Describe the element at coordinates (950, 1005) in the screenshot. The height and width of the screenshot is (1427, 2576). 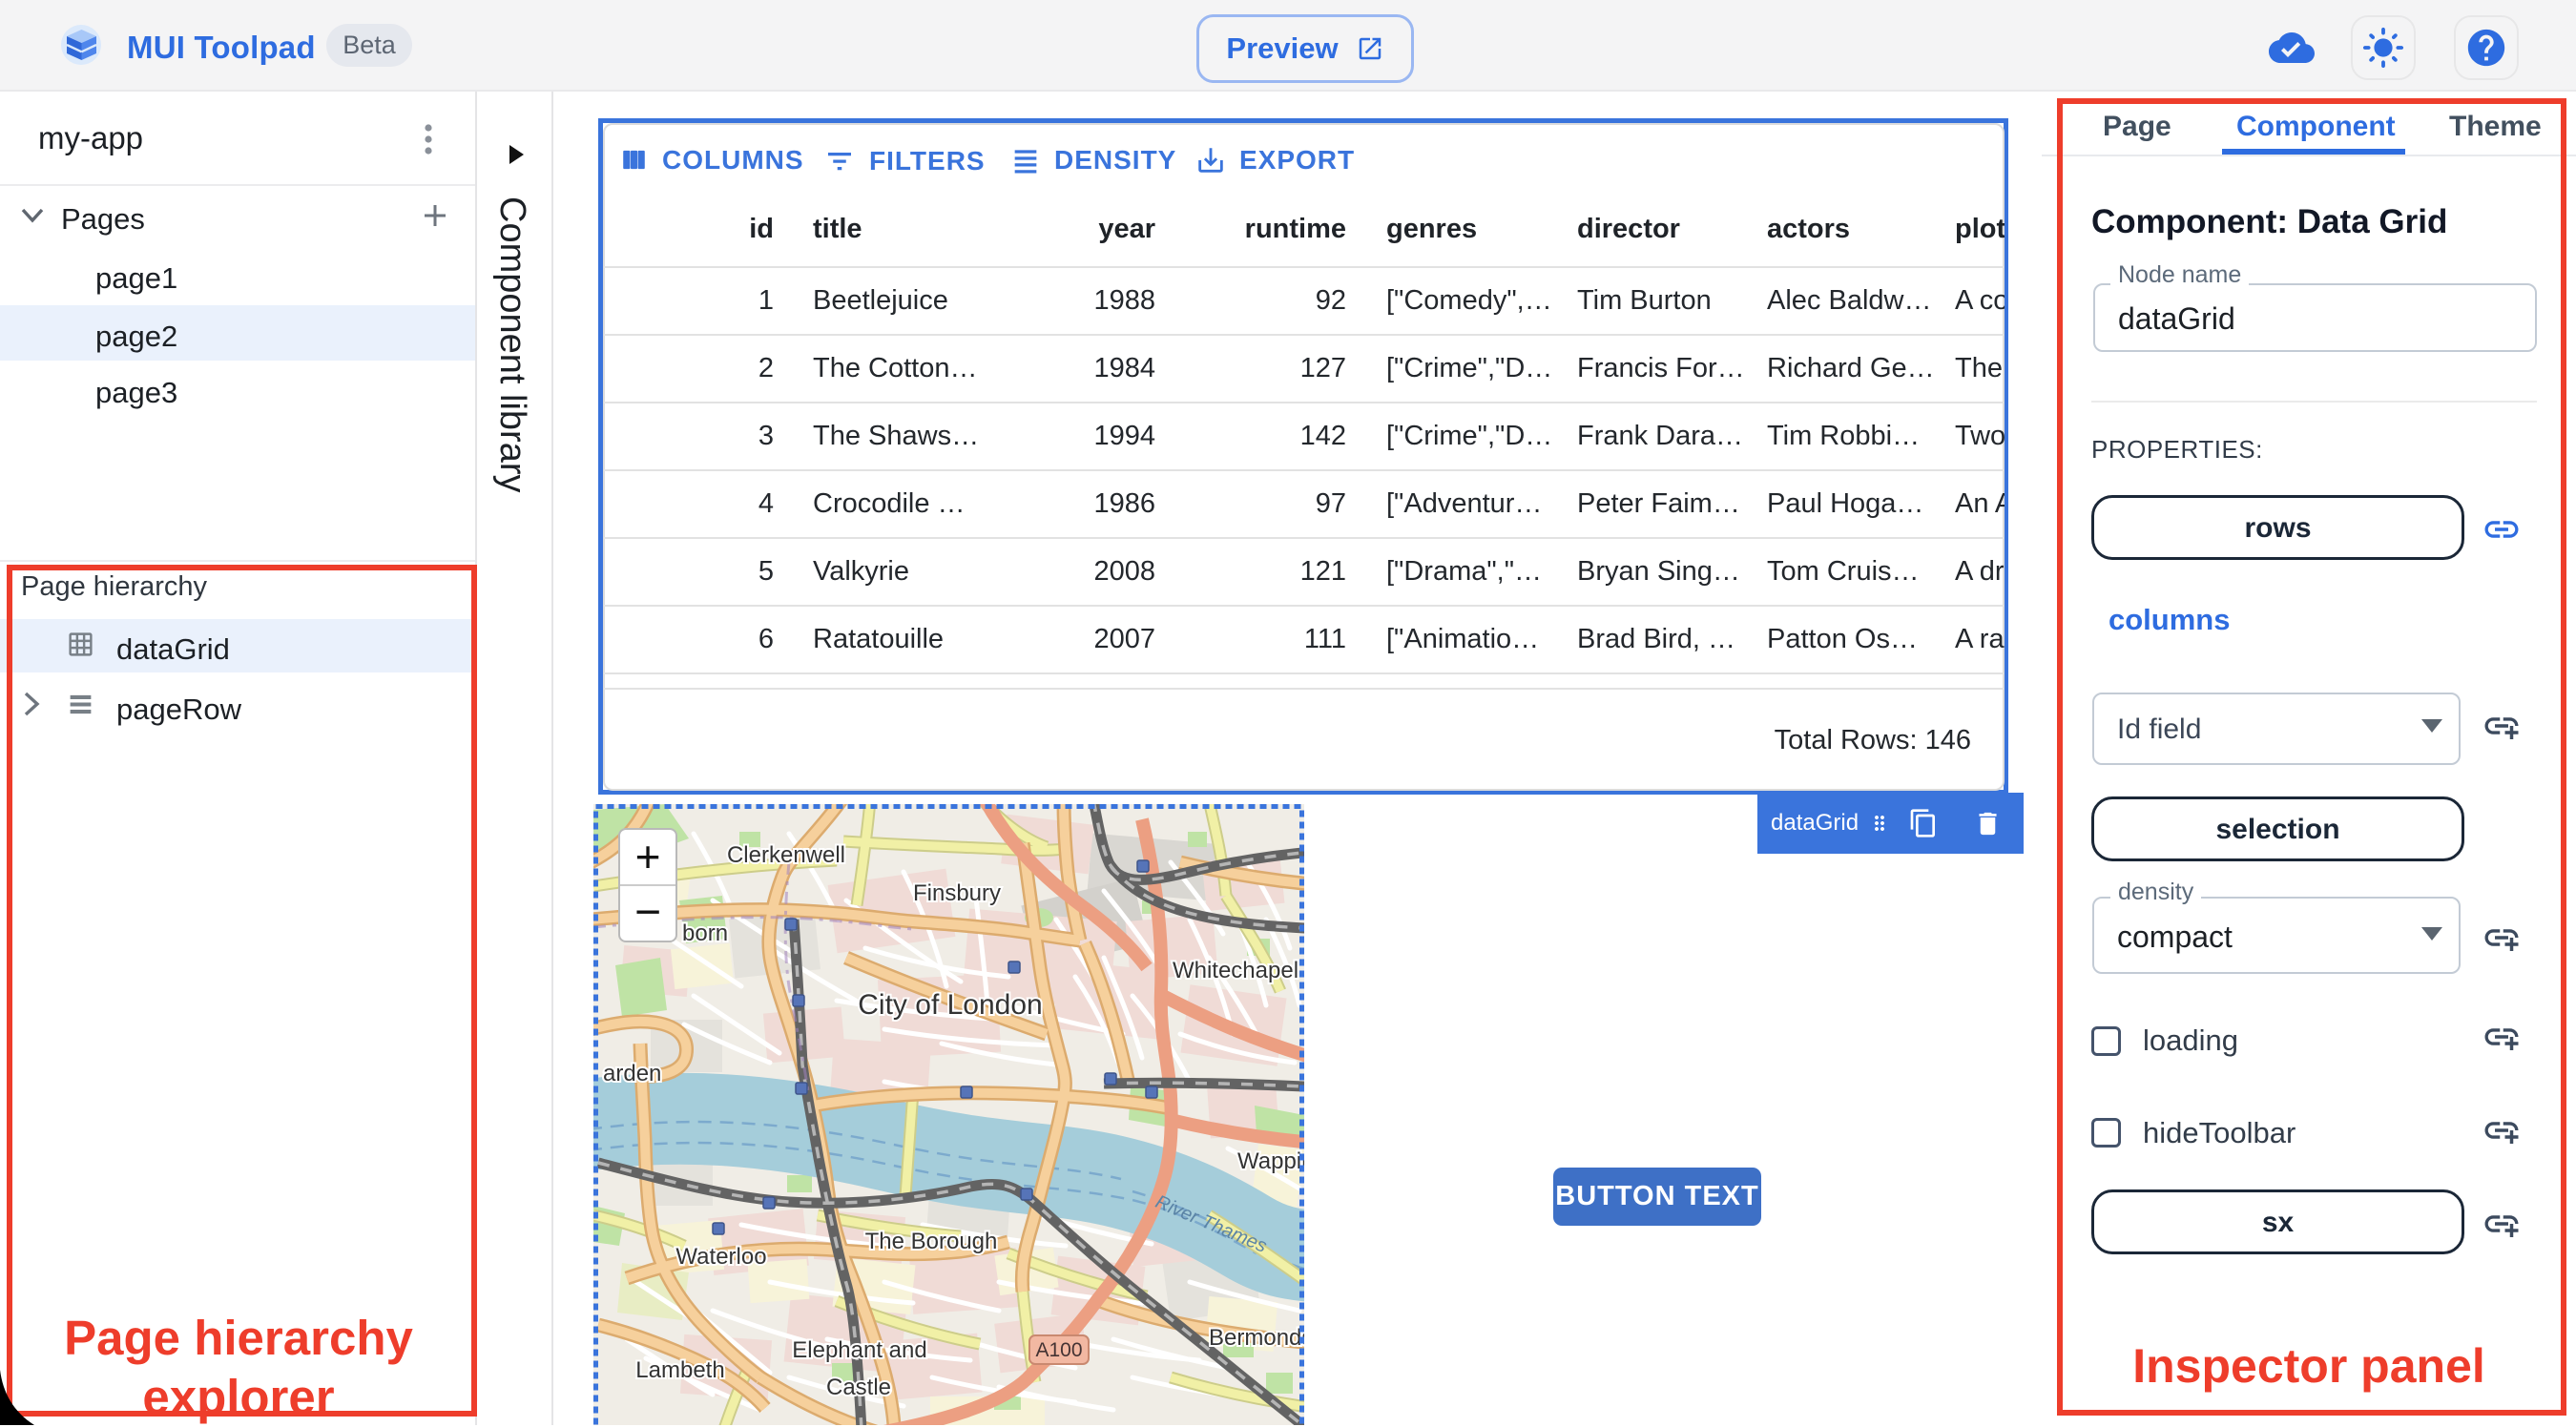
I see `svg-text: City of London` at that location.